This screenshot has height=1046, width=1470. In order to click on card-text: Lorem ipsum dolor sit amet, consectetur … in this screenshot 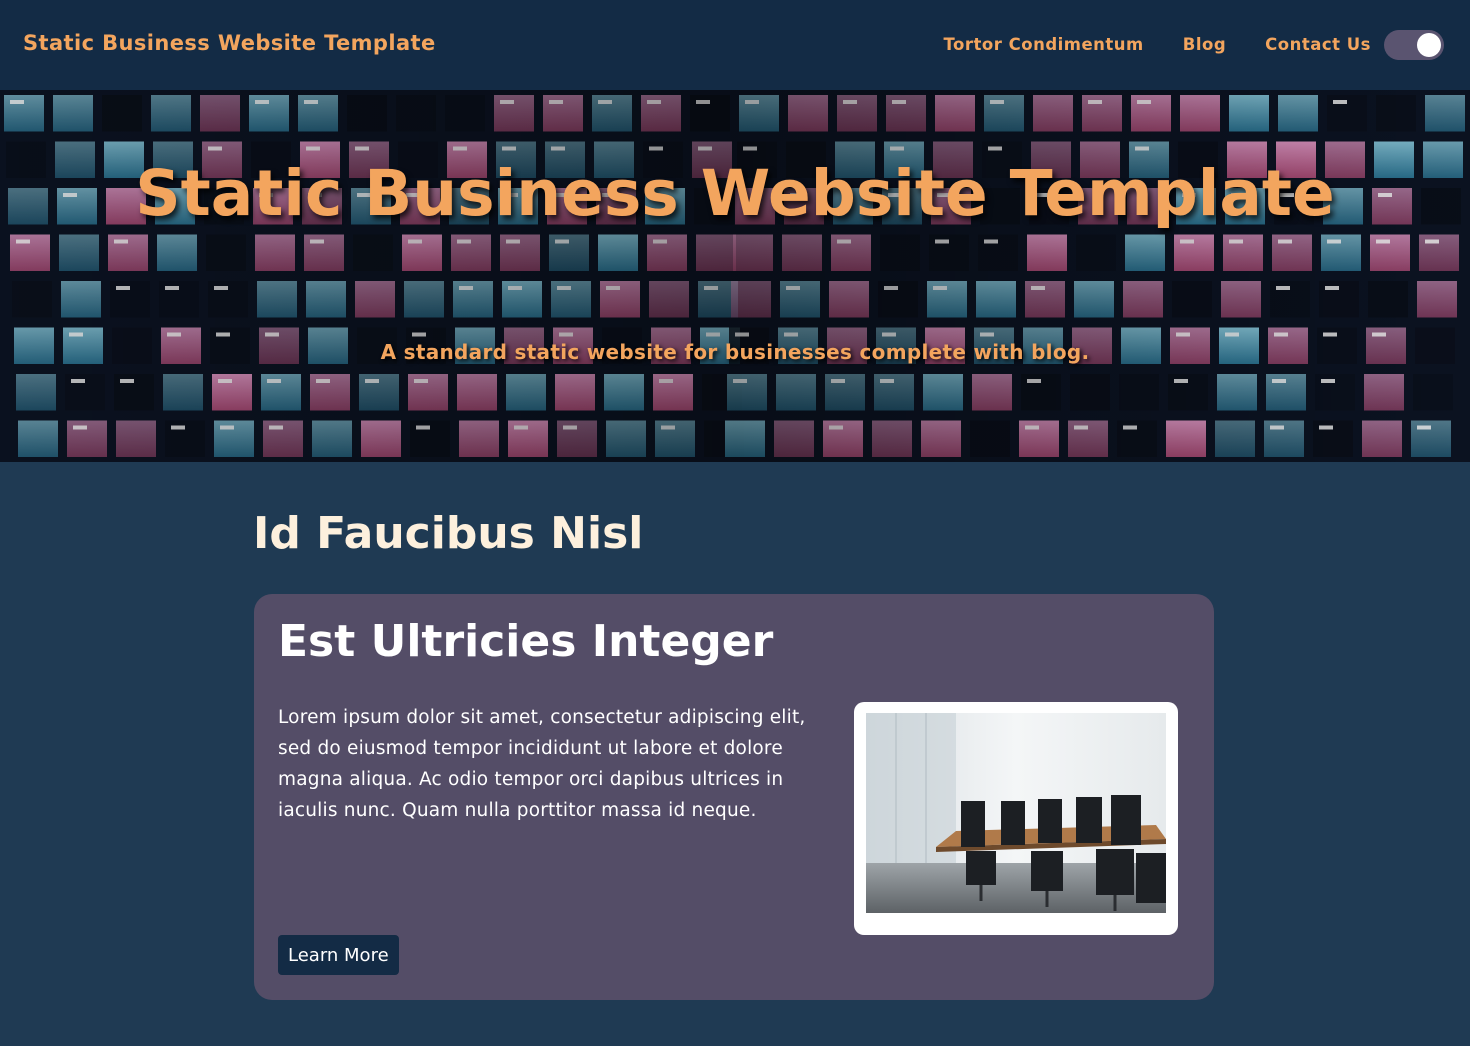, I will do `click(542, 764)`.